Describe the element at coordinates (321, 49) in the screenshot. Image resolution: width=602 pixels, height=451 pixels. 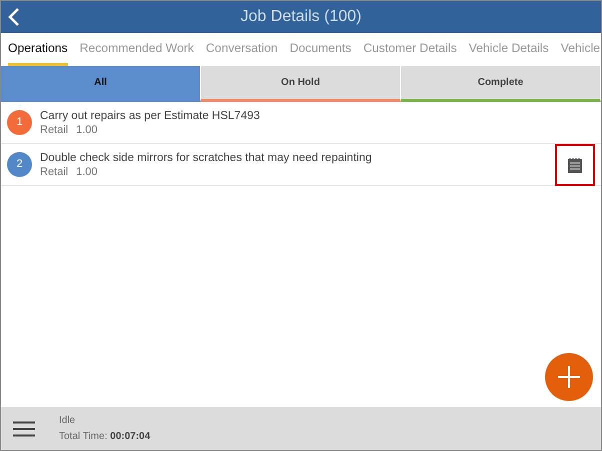
I see `tab: Documents` at that location.